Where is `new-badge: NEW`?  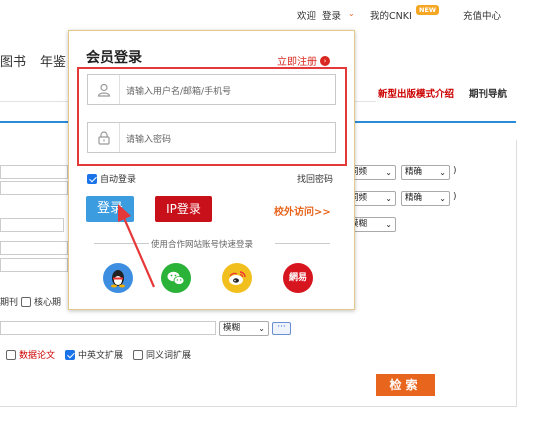 new-badge: NEW is located at coordinates (428, 10).